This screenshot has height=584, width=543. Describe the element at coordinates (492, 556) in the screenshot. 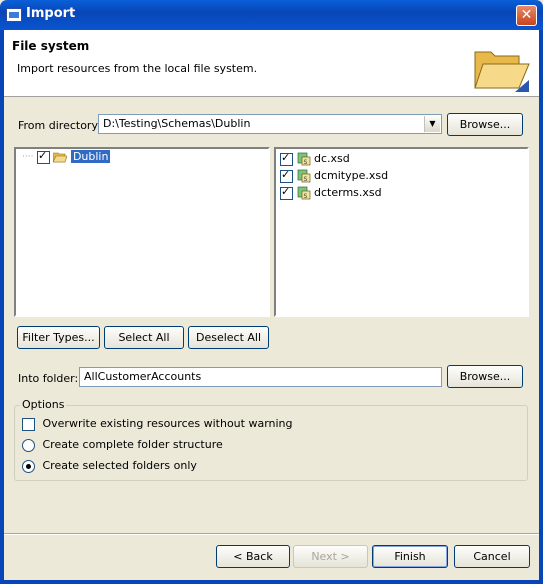

I see `cancel-button: Cancel` at that location.